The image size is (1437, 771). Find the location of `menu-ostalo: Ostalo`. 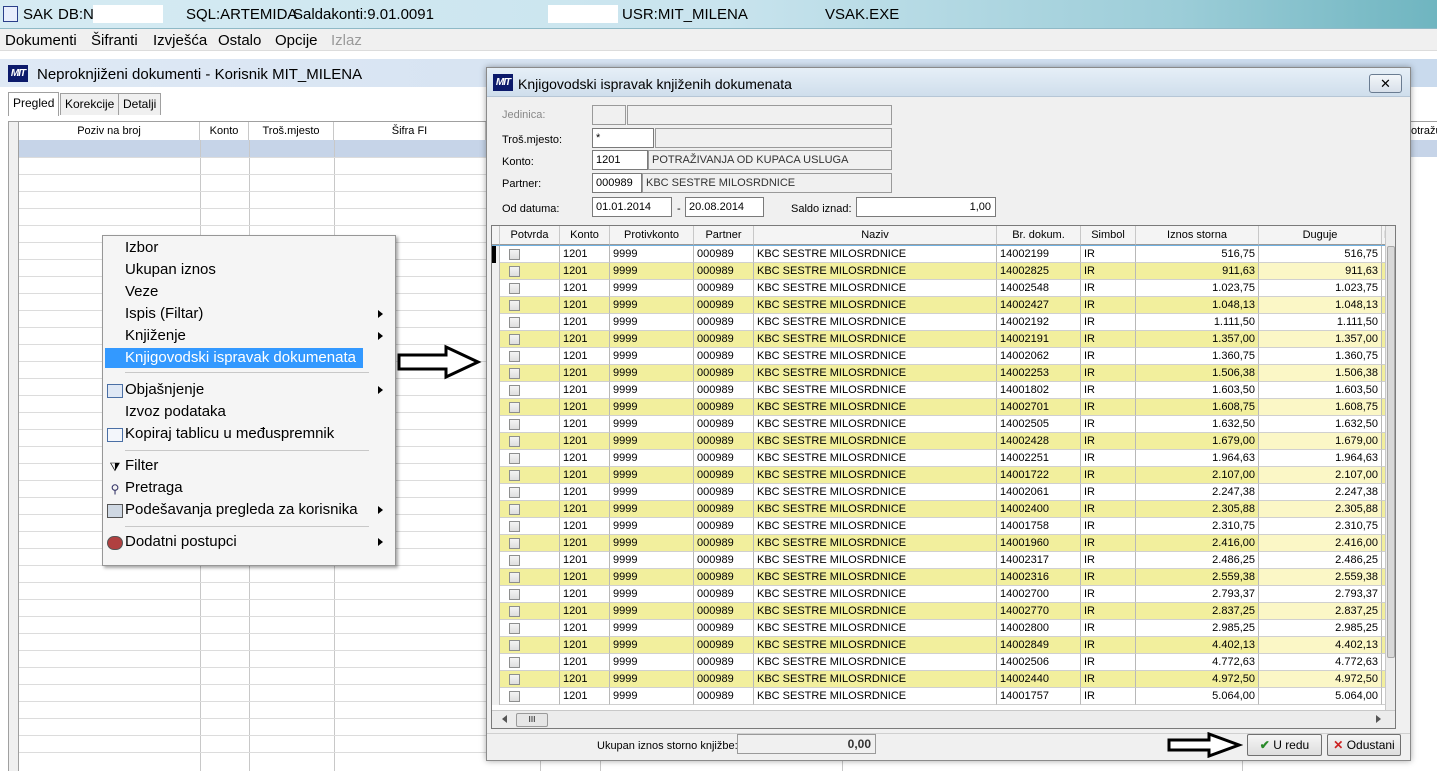

menu-ostalo: Ostalo is located at coordinates (239, 40).